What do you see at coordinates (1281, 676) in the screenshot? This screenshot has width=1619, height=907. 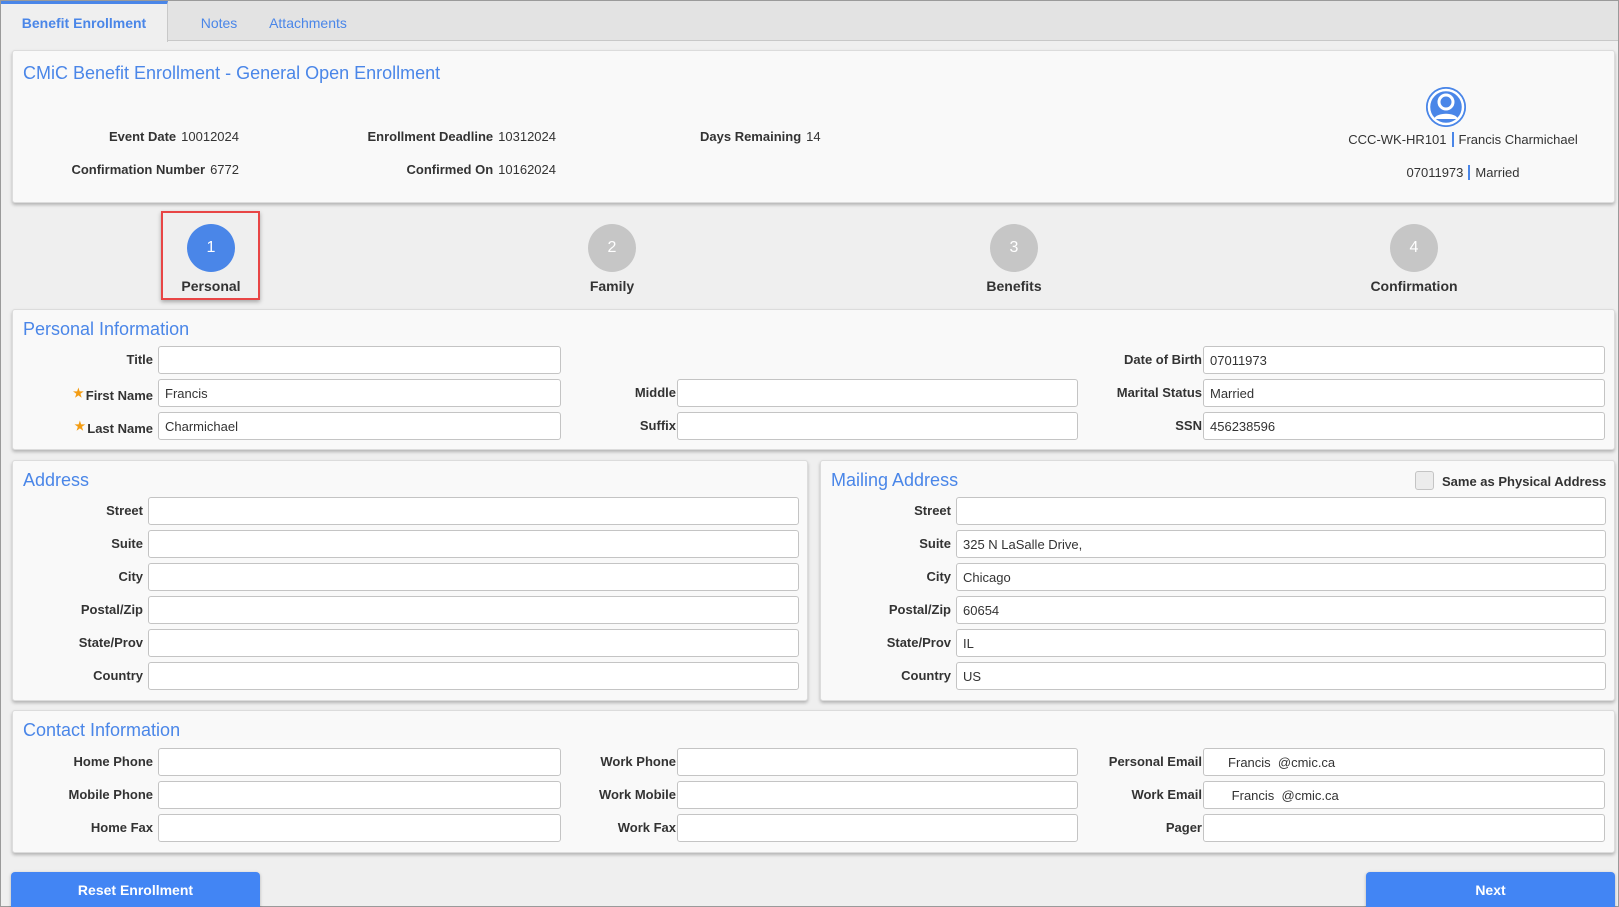 I see `mailing-country-input` at bounding box center [1281, 676].